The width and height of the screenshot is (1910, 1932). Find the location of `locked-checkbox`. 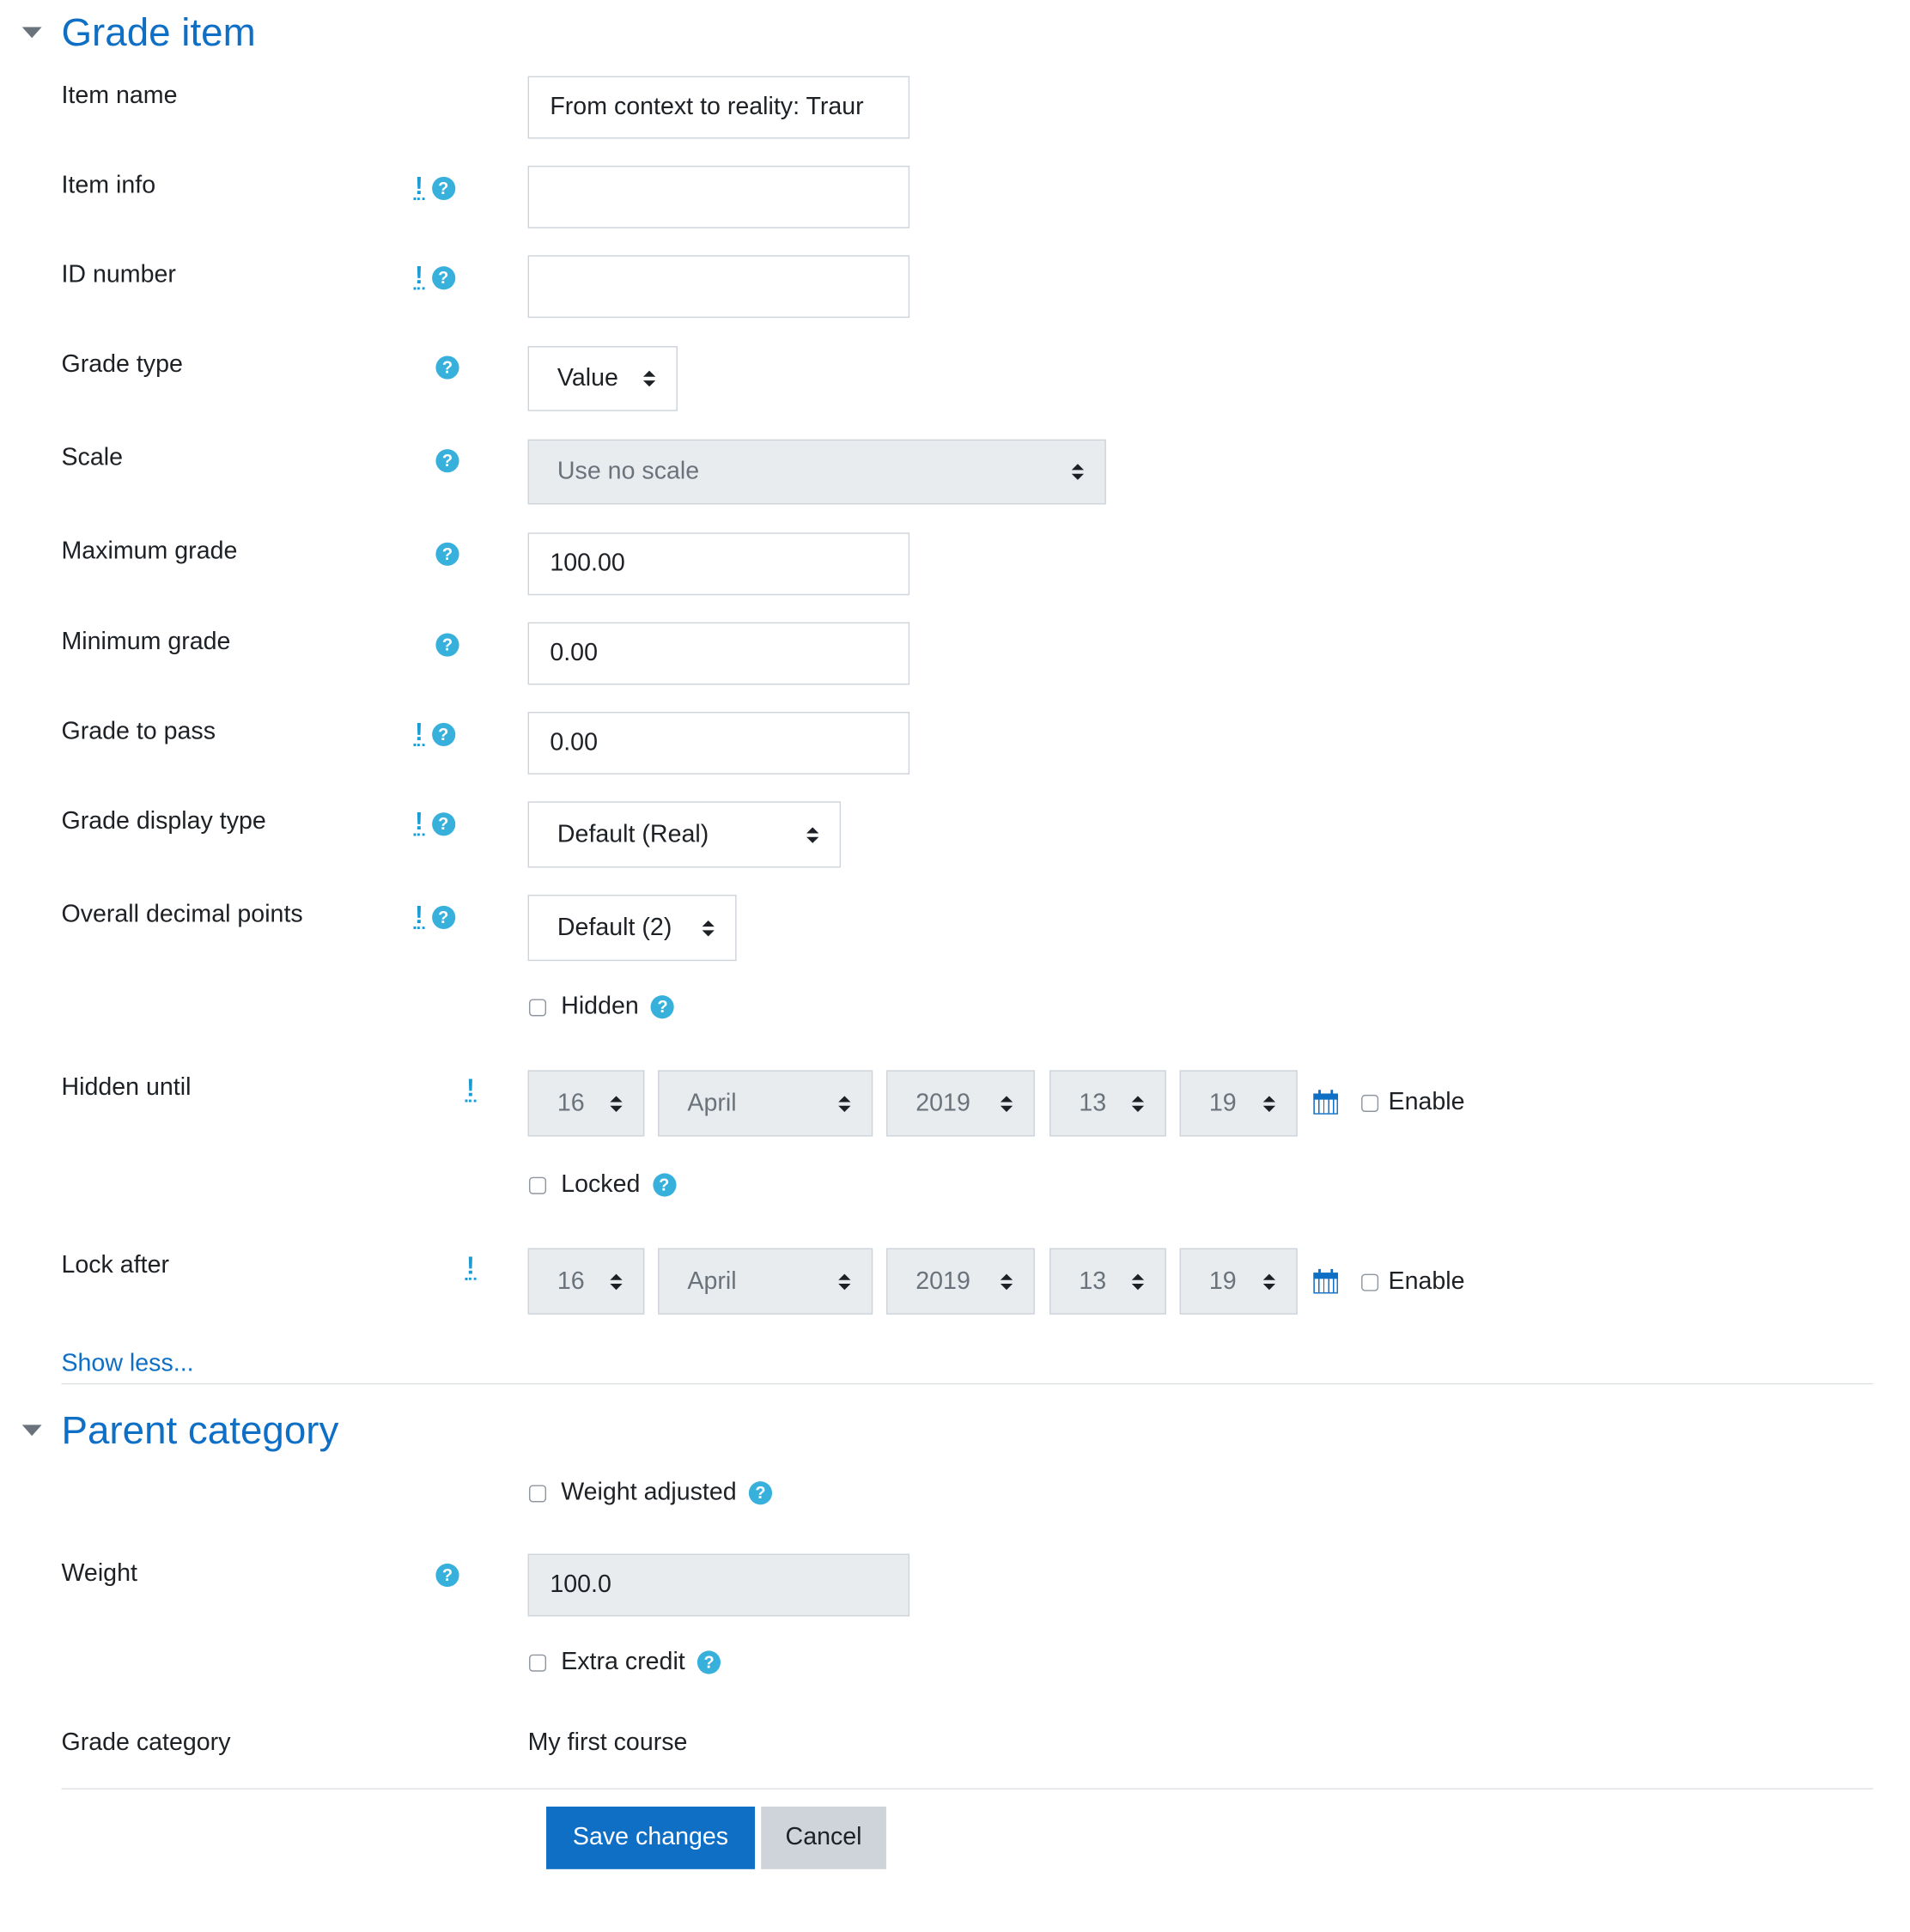

locked-checkbox is located at coordinates (538, 1185).